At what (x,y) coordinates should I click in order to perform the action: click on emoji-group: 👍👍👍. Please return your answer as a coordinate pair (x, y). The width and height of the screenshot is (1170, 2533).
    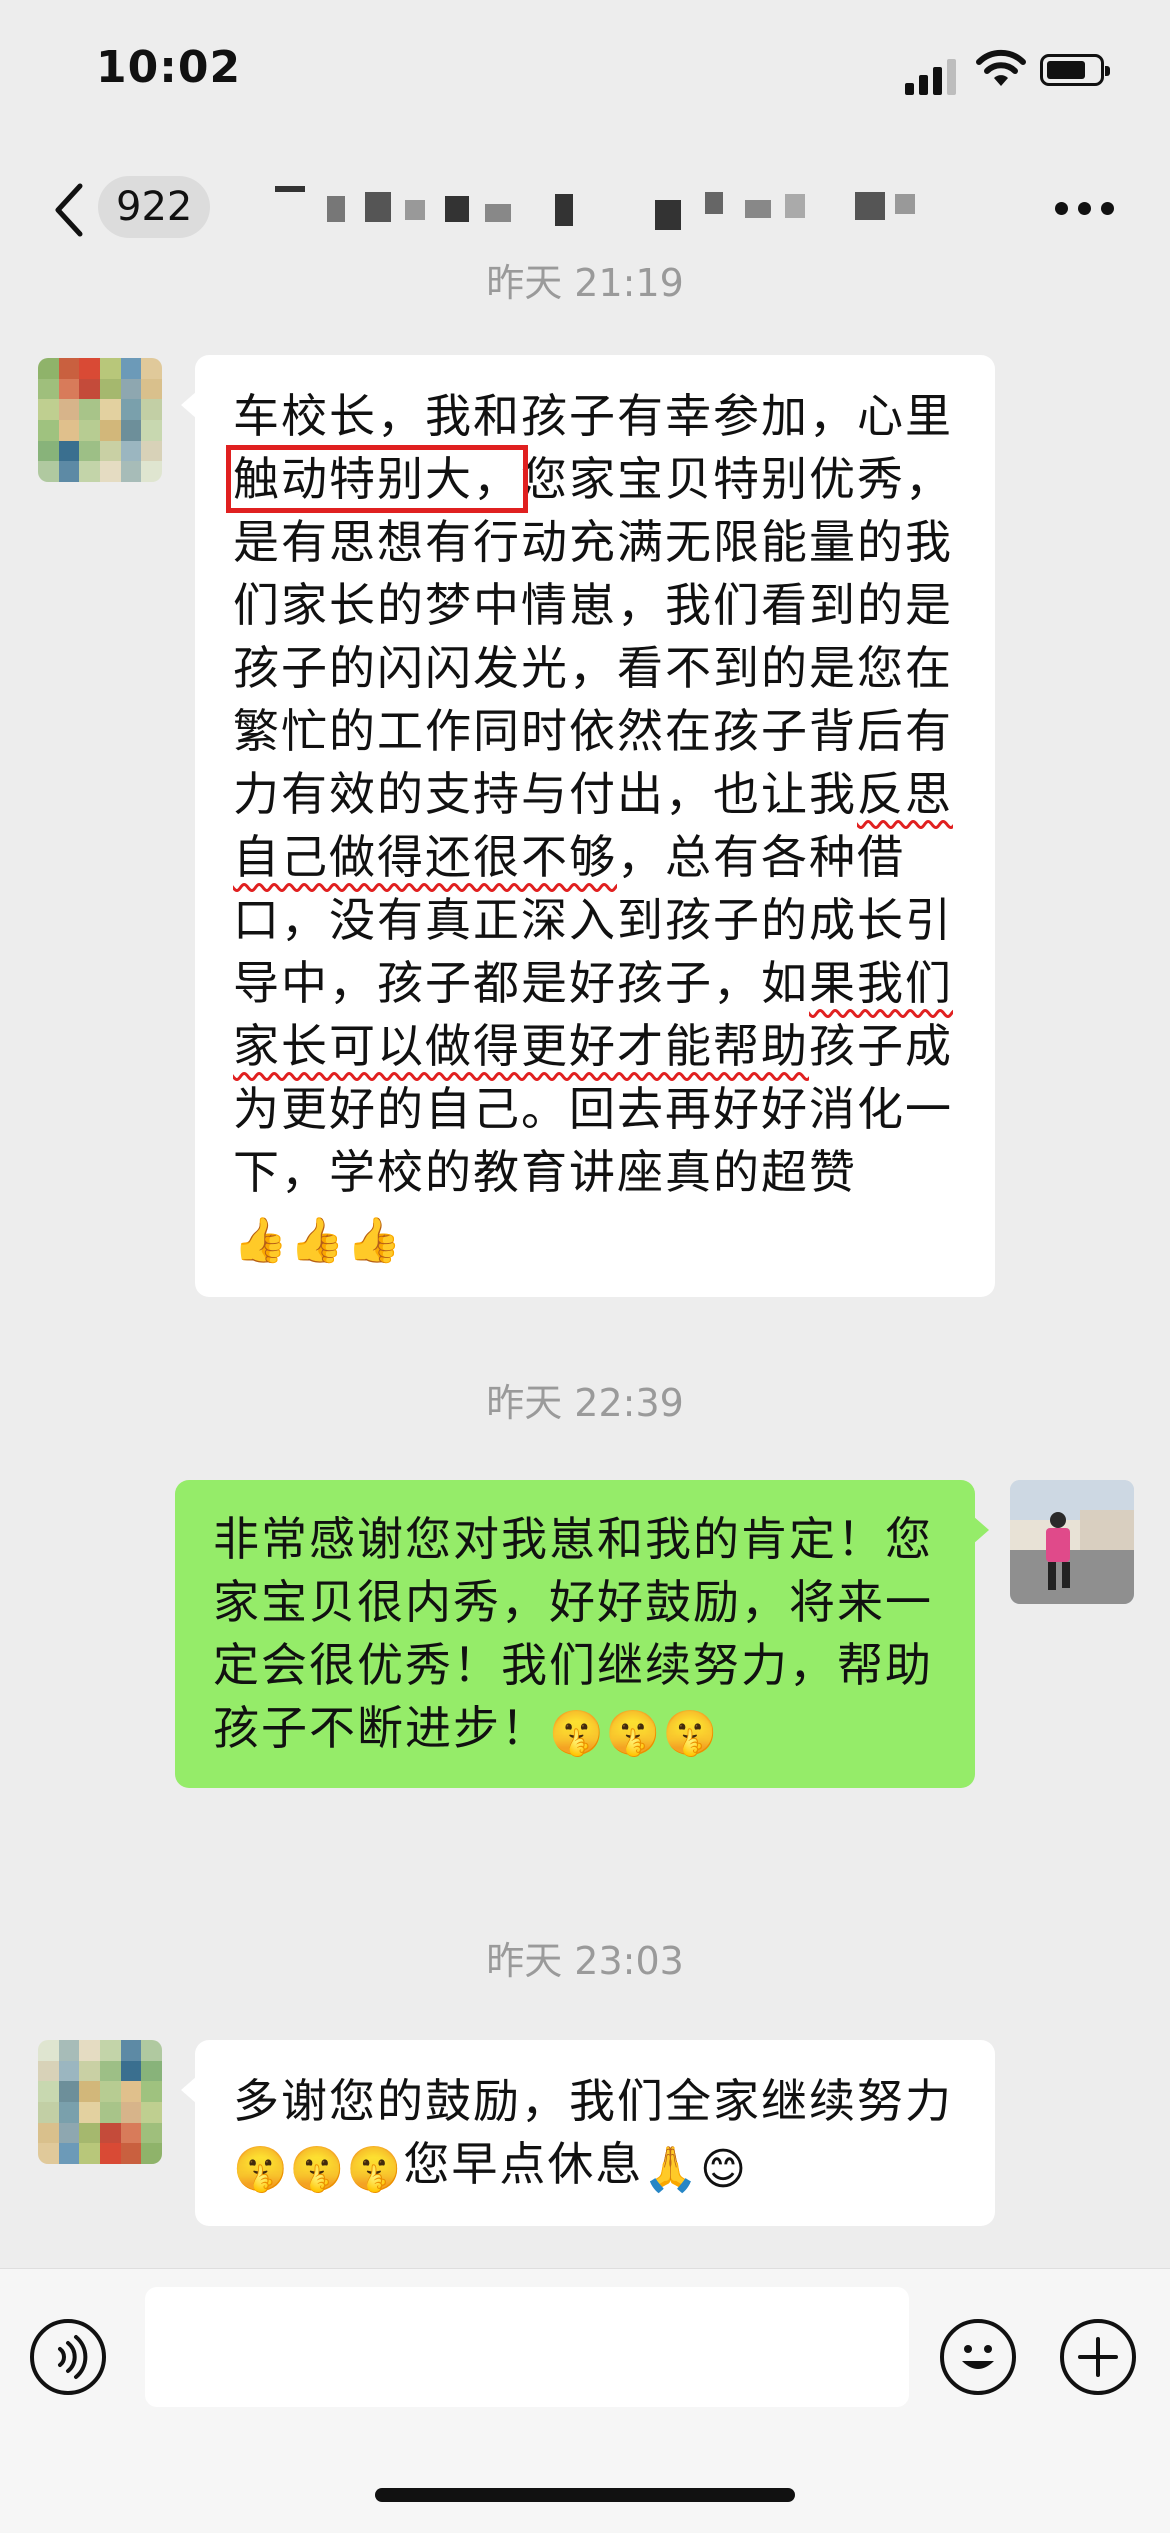
    Looking at the image, I should click on (318, 1240).